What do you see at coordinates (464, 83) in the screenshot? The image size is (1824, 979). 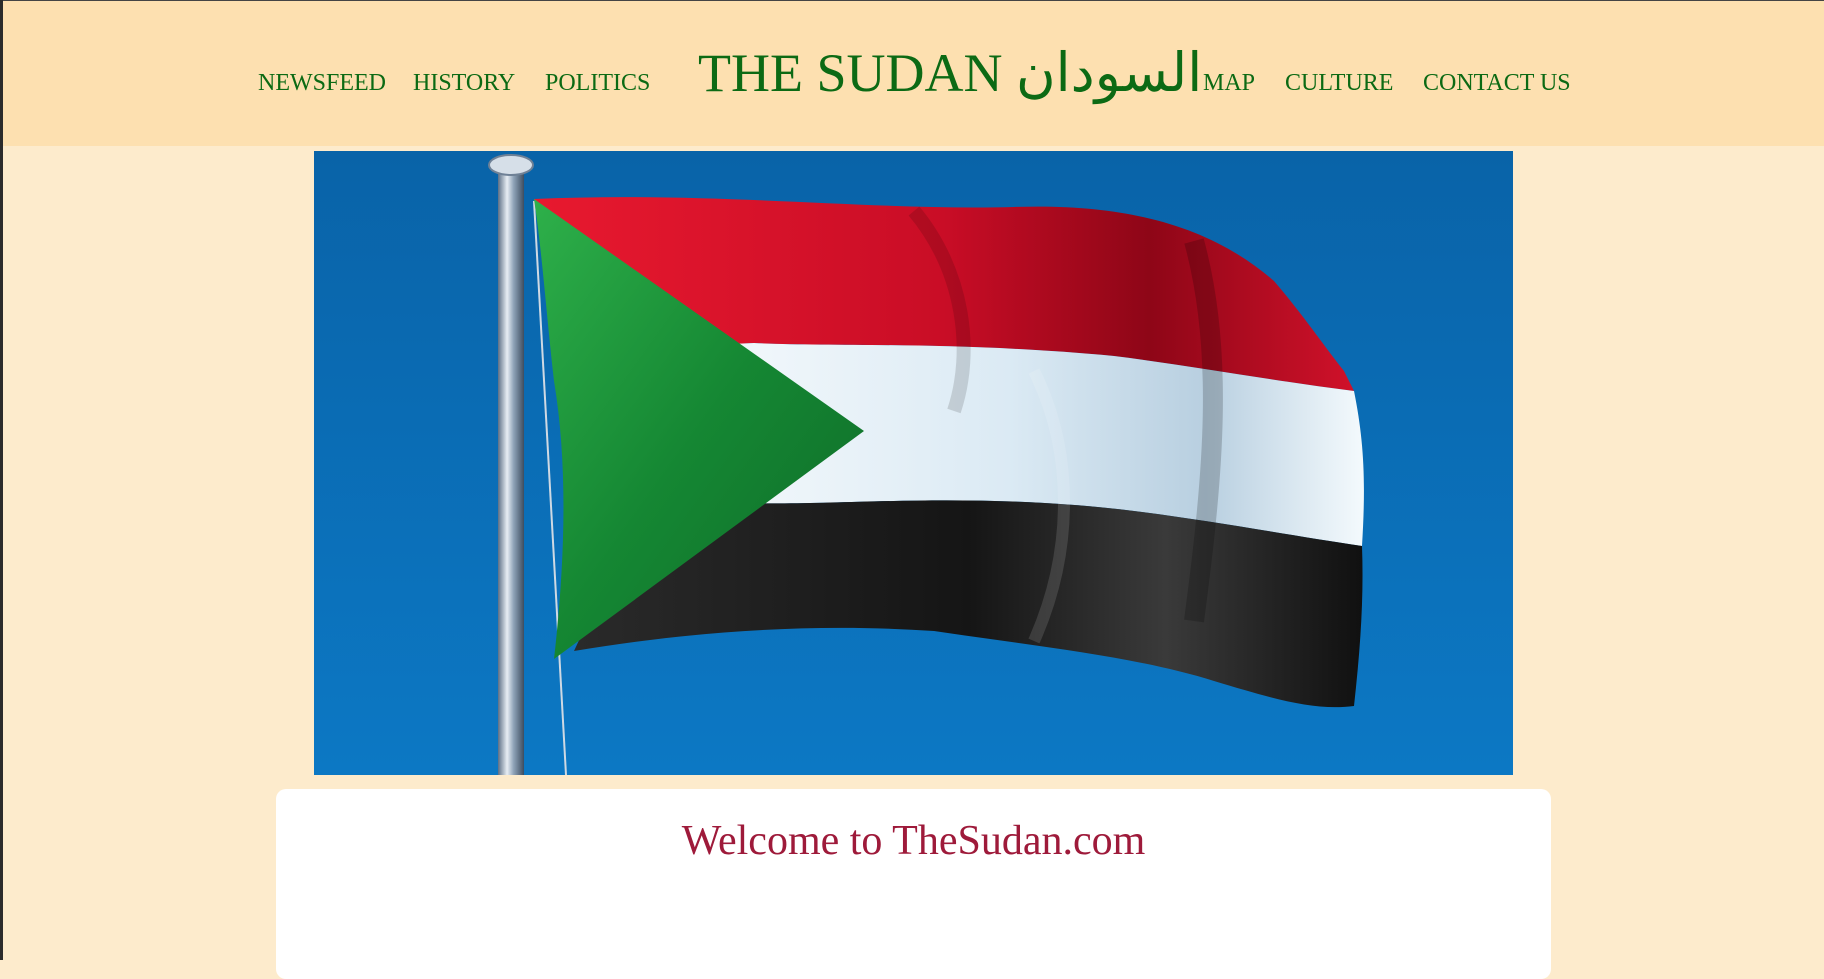 I see `nav-history: HISTORY` at bounding box center [464, 83].